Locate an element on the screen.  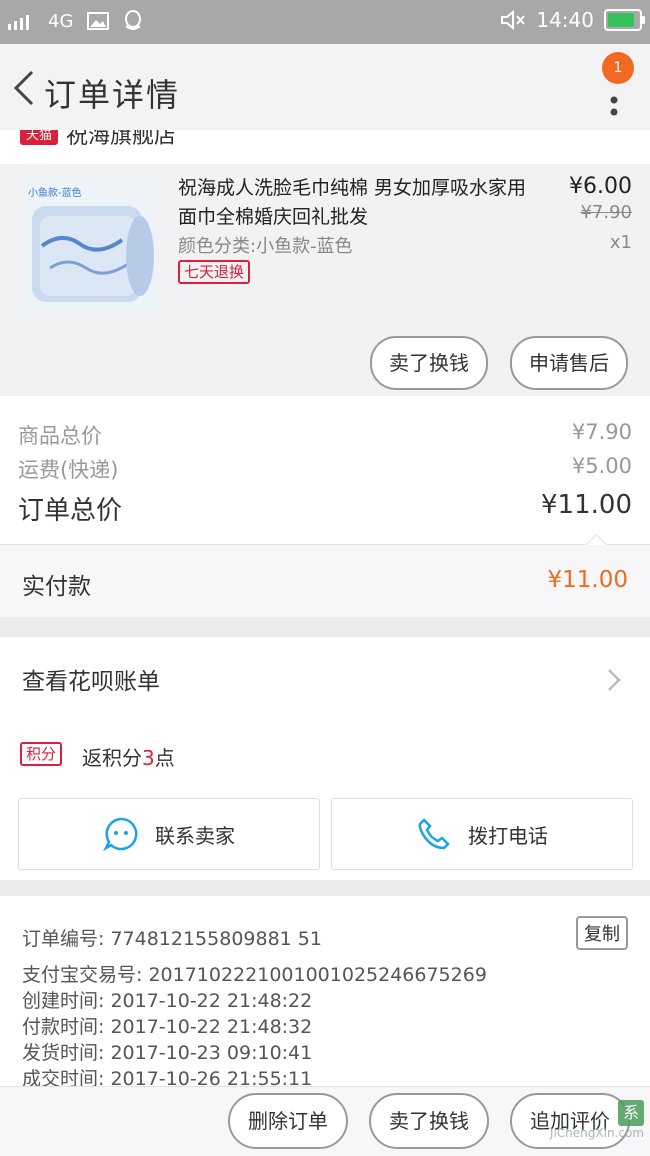
item-quantity: x1 is located at coordinates (620, 242).